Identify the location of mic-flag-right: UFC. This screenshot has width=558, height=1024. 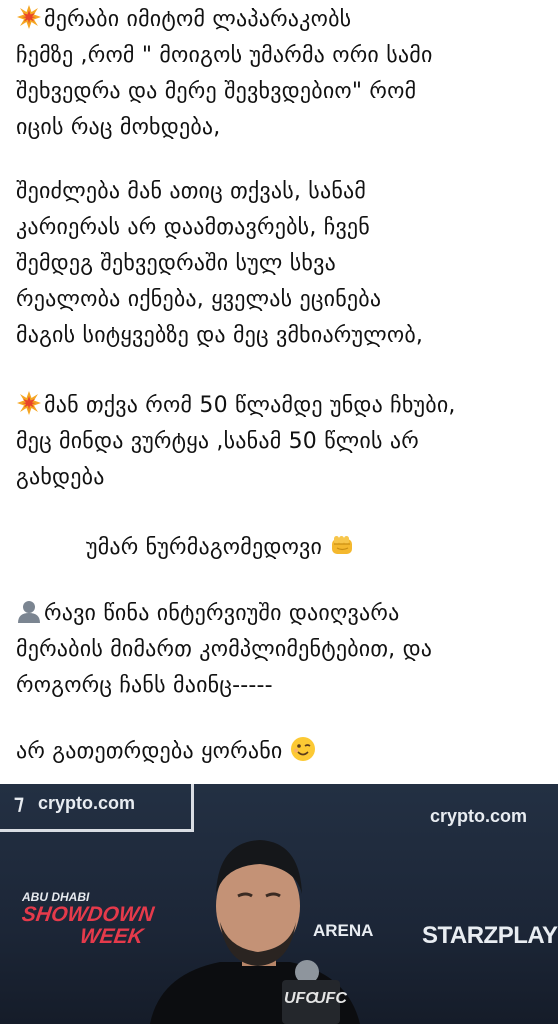
(330, 998).